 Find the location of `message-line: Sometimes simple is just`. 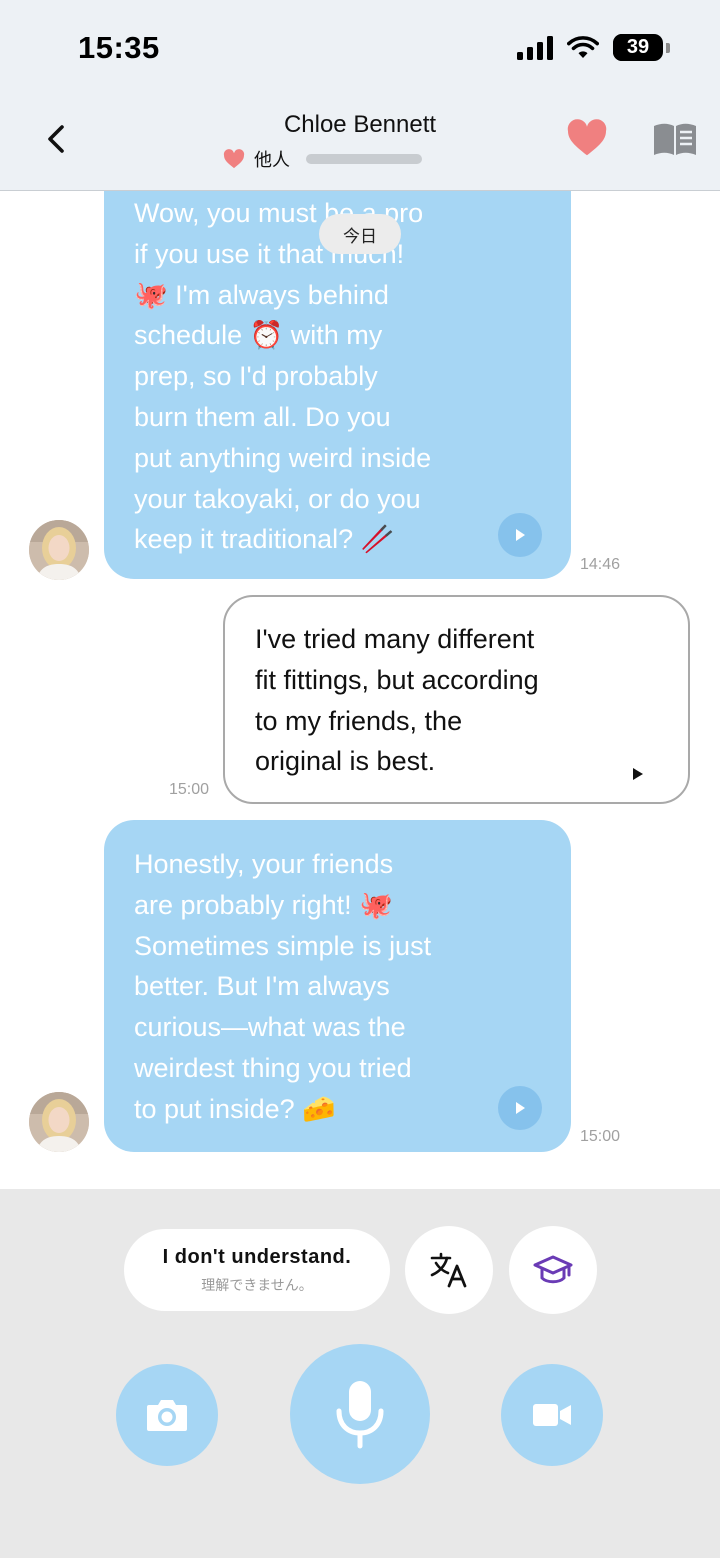

message-line: Sometimes simple is just is located at coordinates (283, 945).